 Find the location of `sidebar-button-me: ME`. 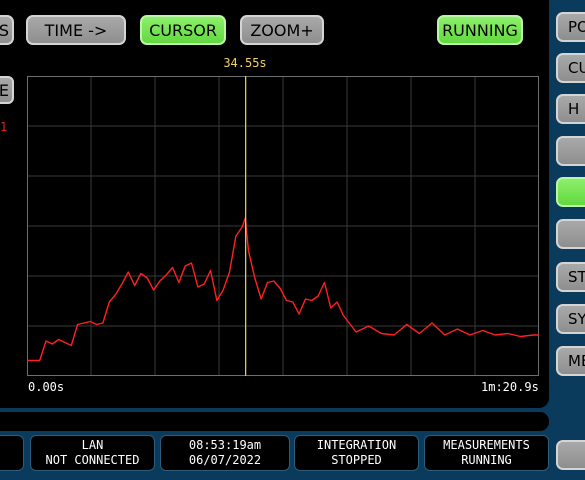

sidebar-button-me: ME is located at coordinates (570, 361).